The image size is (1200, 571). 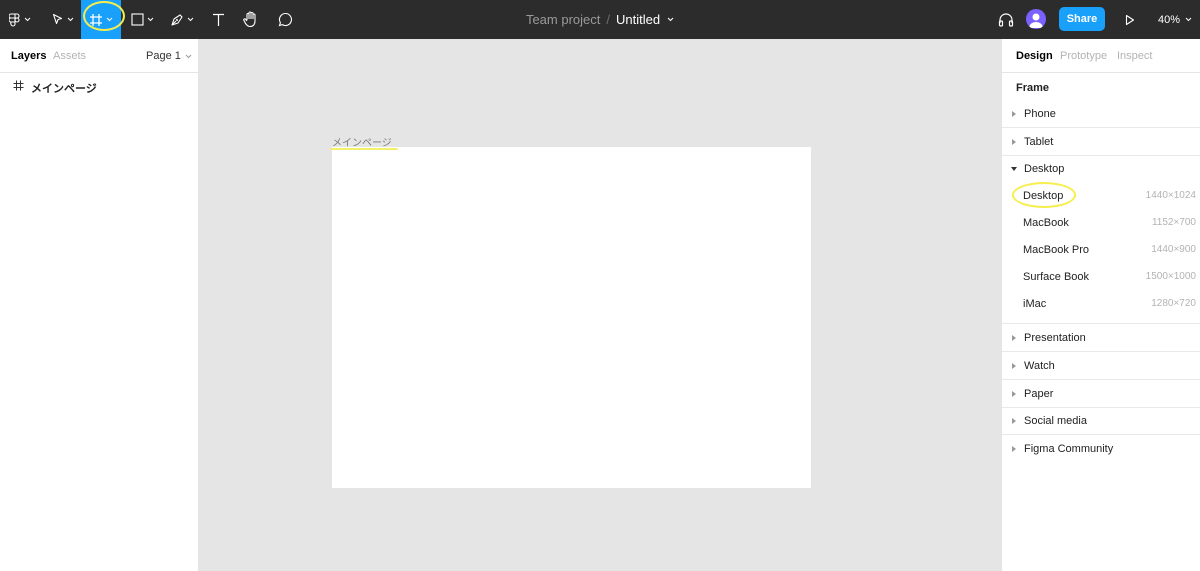 I want to click on audio-button, so click(x=1006, y=19).